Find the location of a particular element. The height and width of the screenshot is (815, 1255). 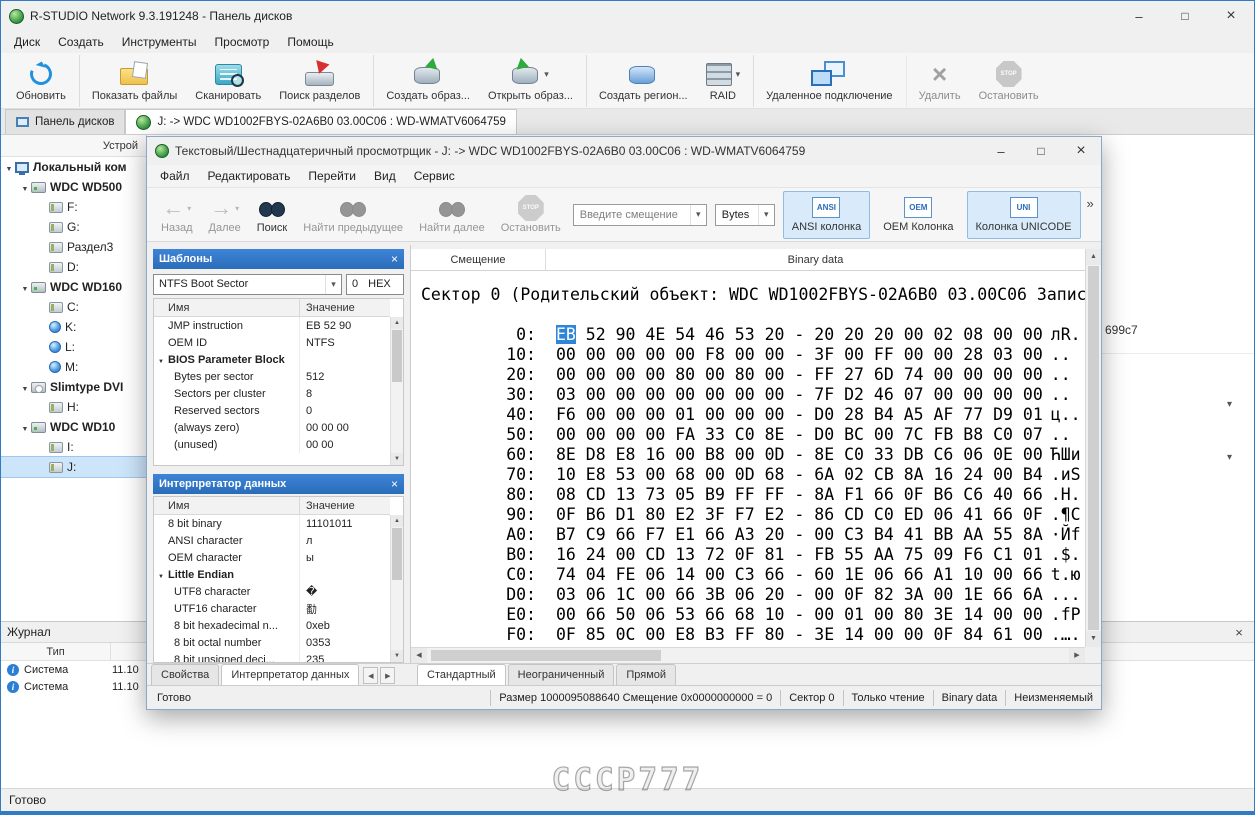

viewer-toolbar-button: Поиск is located at coordinates (272, 215).